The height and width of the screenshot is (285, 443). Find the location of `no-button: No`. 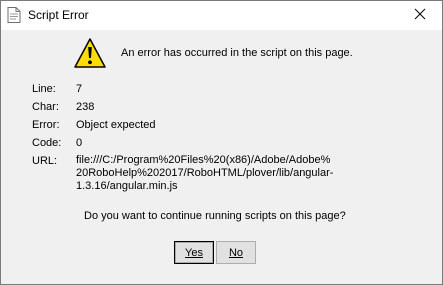

no-button: No is located at coordinates (236, 252).